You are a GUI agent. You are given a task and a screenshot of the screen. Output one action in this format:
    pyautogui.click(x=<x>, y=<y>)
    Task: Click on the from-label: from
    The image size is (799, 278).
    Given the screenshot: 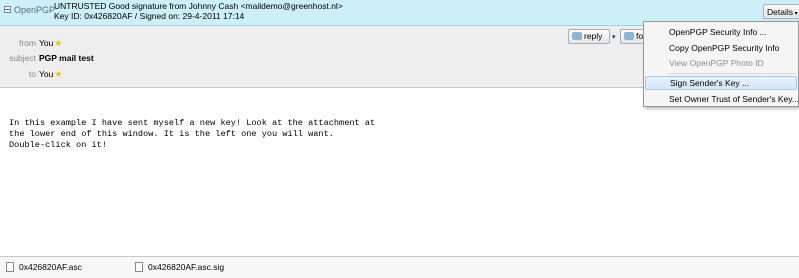 What is the action you would take?
    pyautogui.click(x=27, y=43)
    